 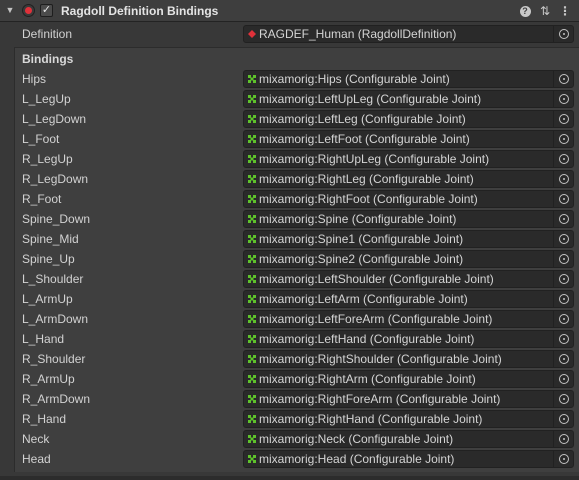 I want to click on binding-object-field: mixamorig:RightHand (Configurable Joint), so click(x=408, y=419).